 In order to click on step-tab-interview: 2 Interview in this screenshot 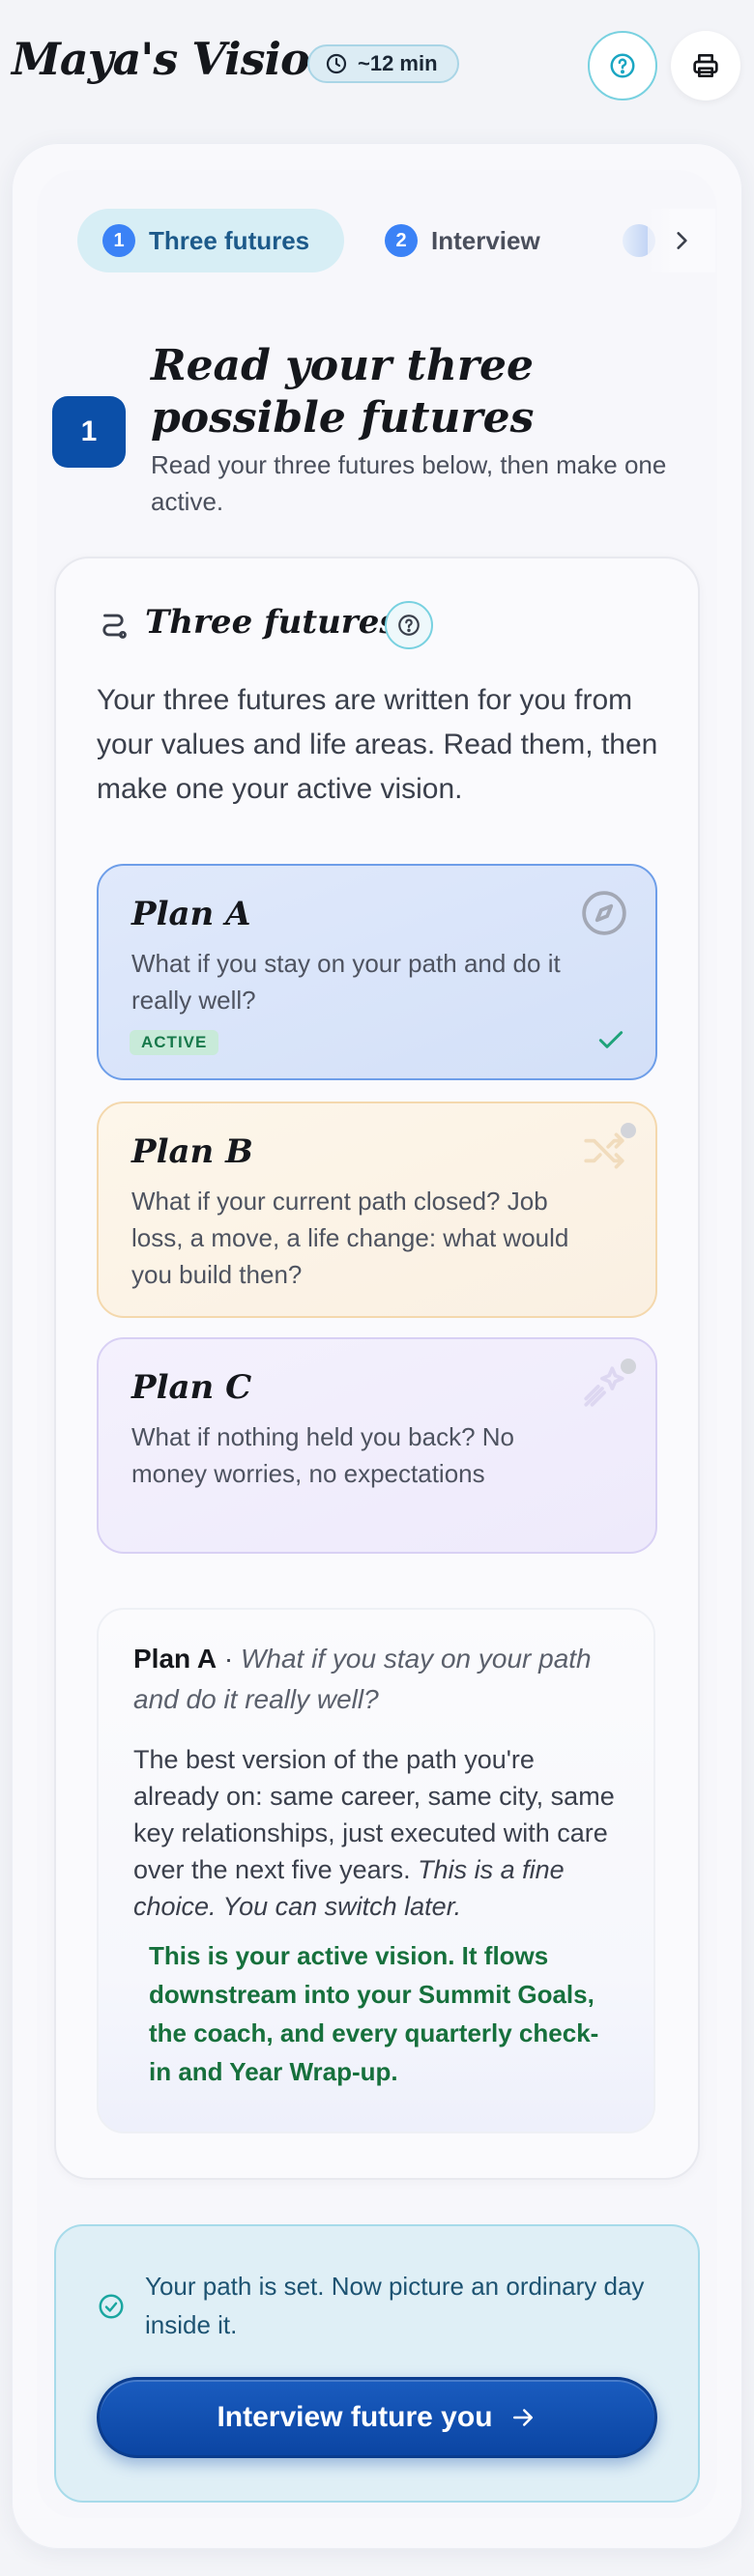, I will do `click(463, 241)`.